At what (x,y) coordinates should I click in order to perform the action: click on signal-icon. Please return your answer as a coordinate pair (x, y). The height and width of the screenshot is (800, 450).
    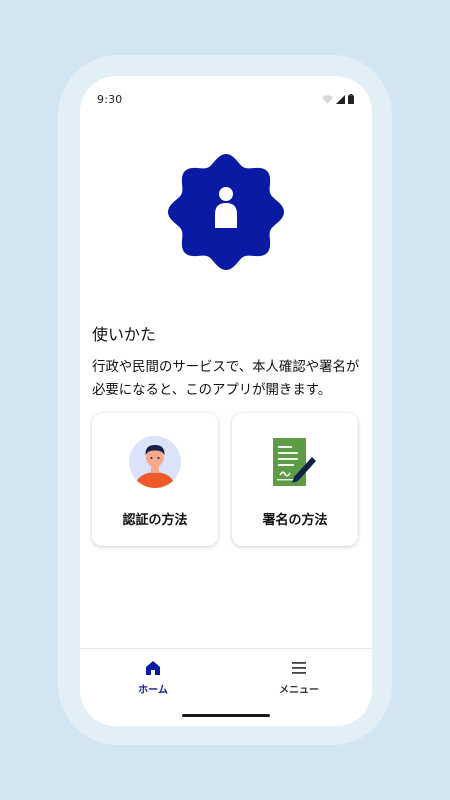
    Looking at the image, I should click on (340, 99).